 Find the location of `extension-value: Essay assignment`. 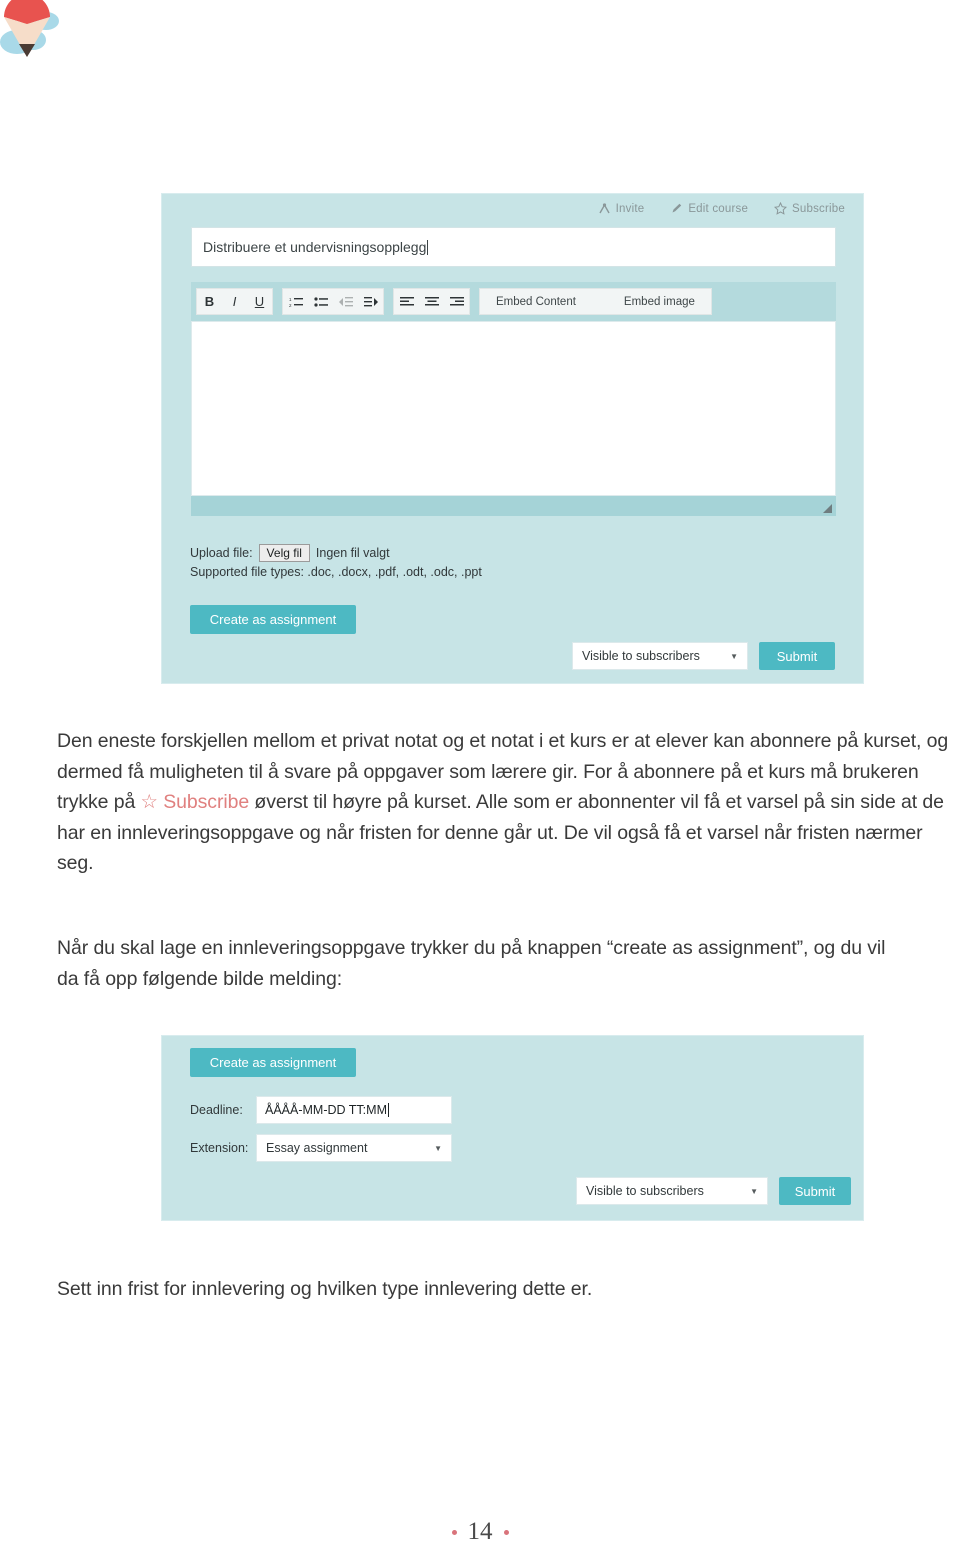

extension-value: Essay assignment is located at coordinates (317, 1148).